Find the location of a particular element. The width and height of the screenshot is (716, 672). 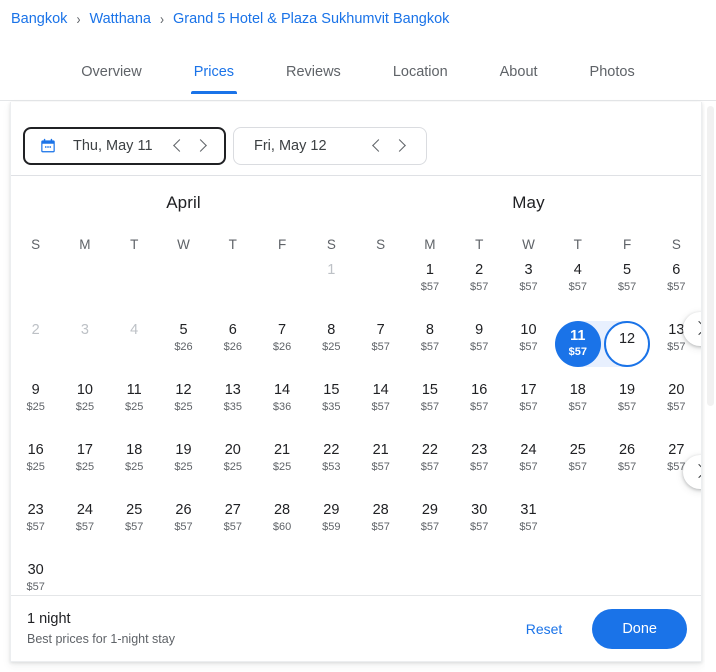

calendar-day-april-21: 21 $25 is located at coordinates (281, 466).